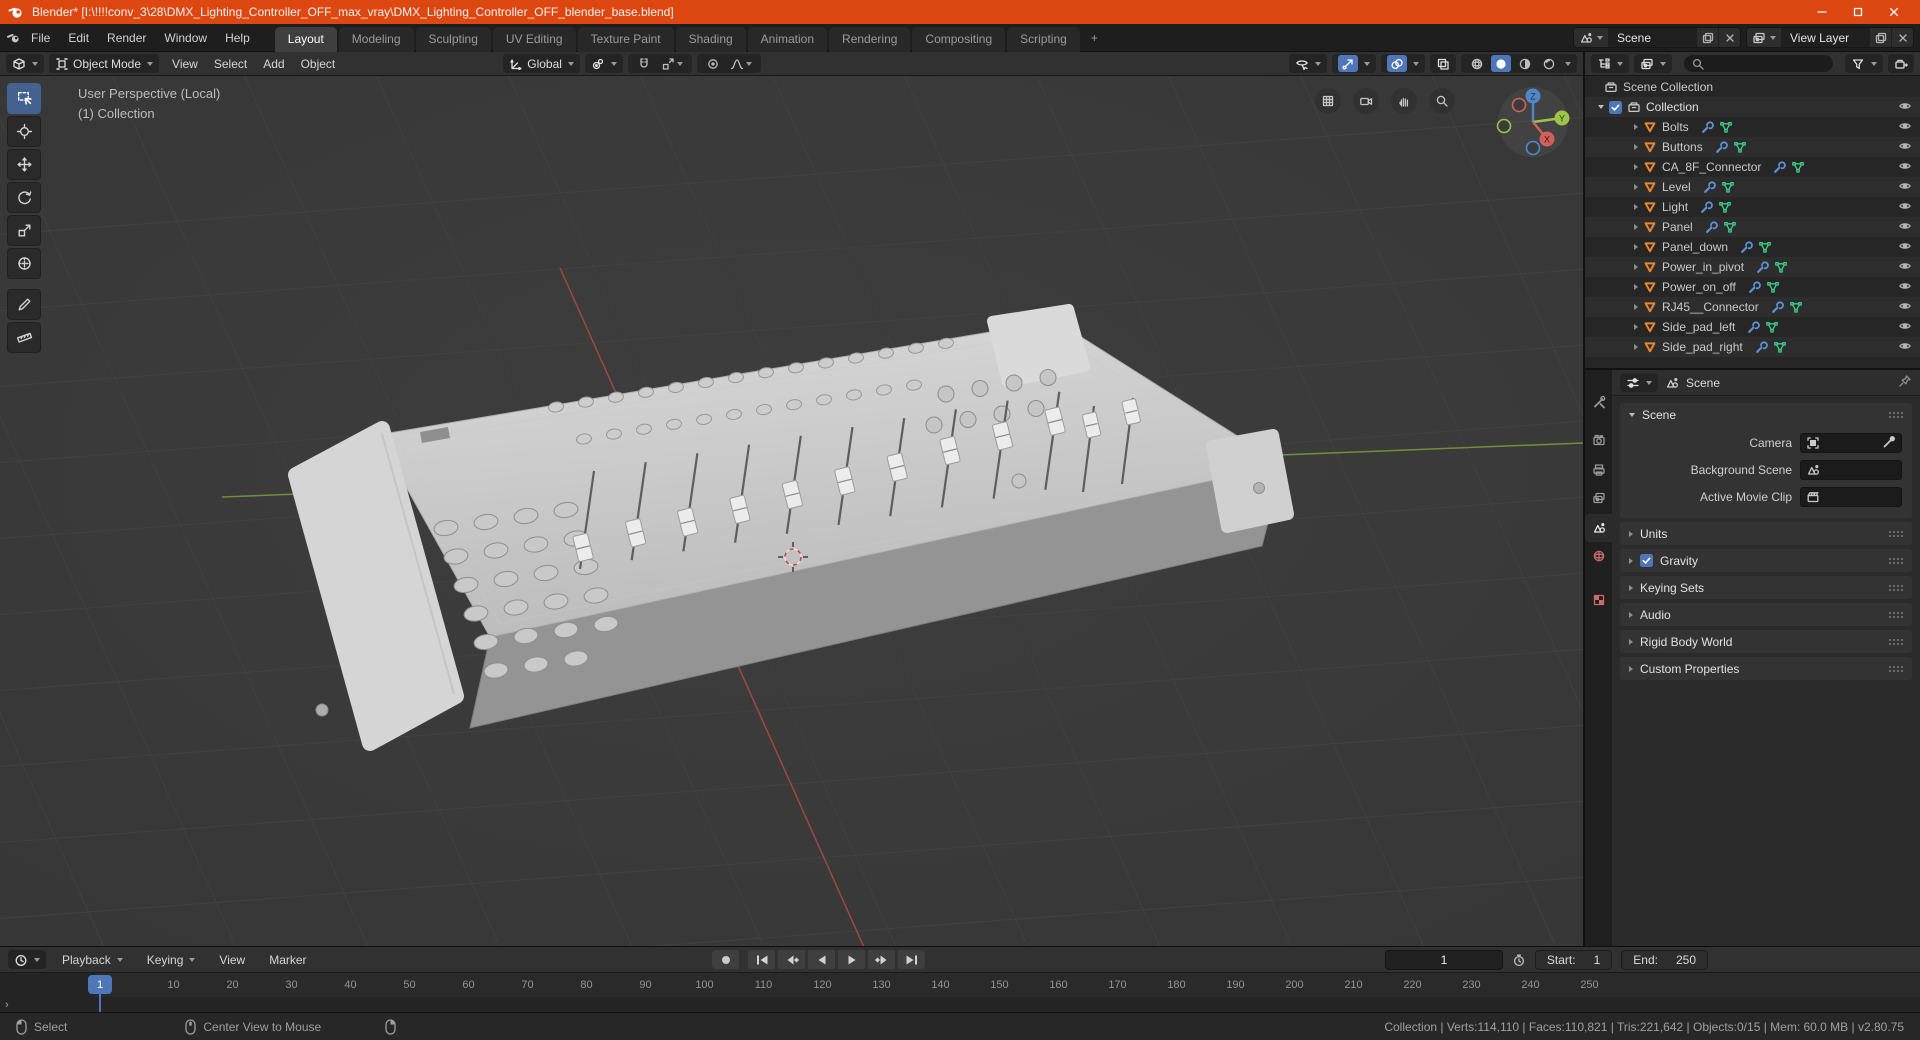 The height and width of the screenshot is (1040, 1920). What do you see at coordinates (960, 1004) in the screenshot?
I see `timeline-track` at bounding box center [960, 1004].